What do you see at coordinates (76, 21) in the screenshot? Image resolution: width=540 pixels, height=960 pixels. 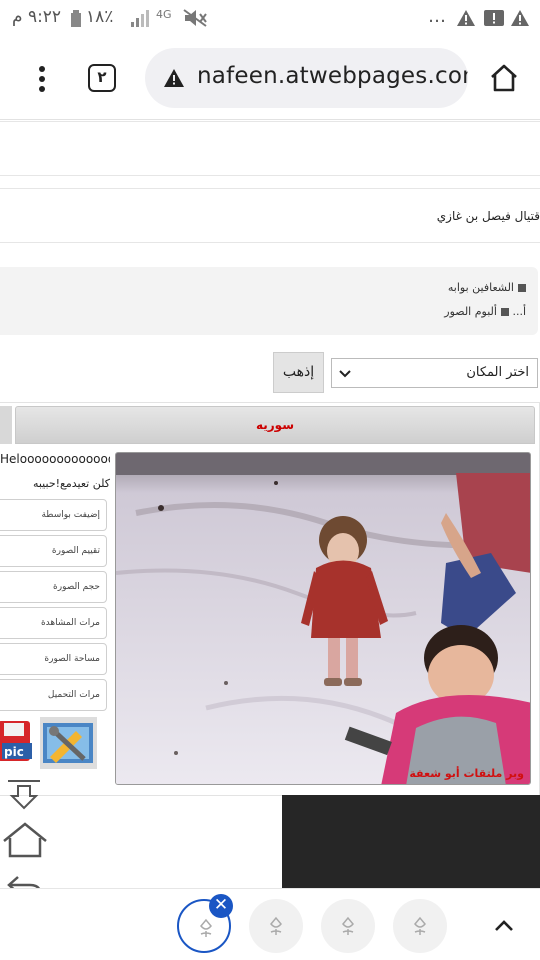 I see `battery-icon` at bounding box center [76, 21].